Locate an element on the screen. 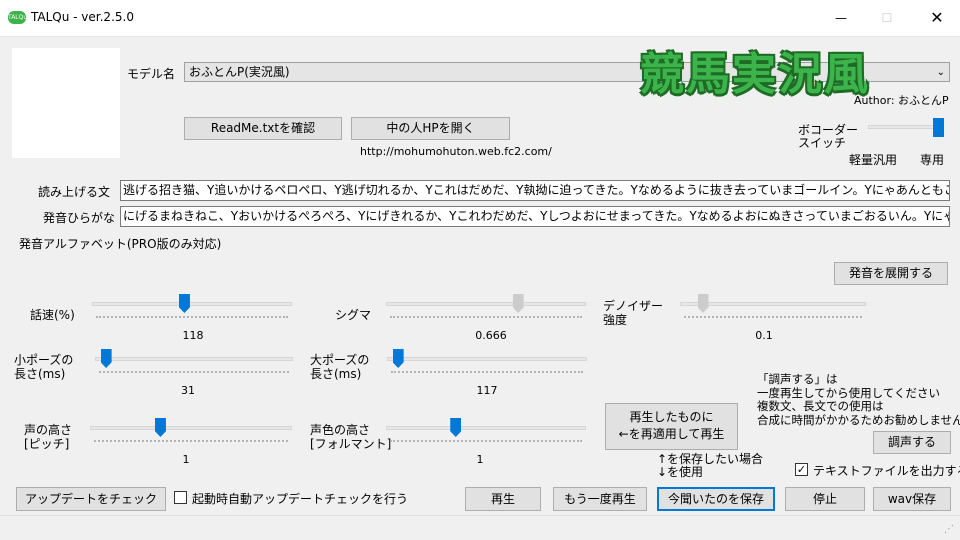  close-button: ✕ is located at coordinates (937, 18).